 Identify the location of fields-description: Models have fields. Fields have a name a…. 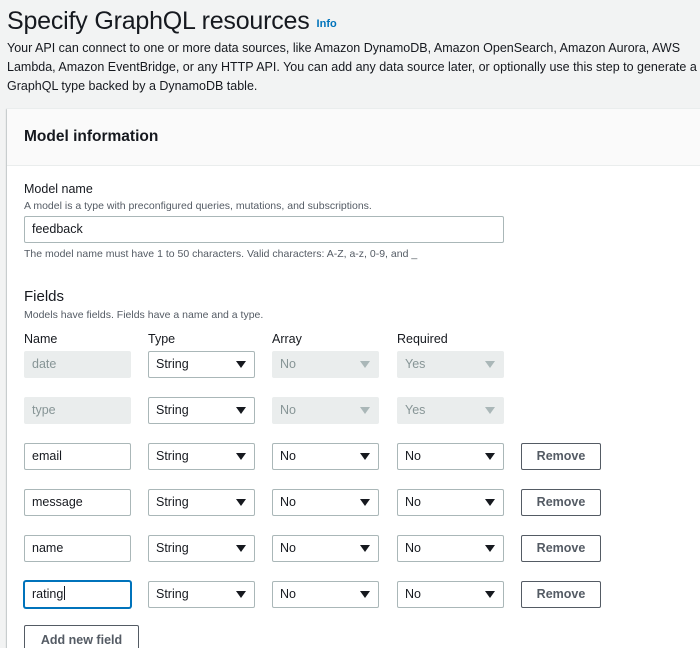
(144, 315).